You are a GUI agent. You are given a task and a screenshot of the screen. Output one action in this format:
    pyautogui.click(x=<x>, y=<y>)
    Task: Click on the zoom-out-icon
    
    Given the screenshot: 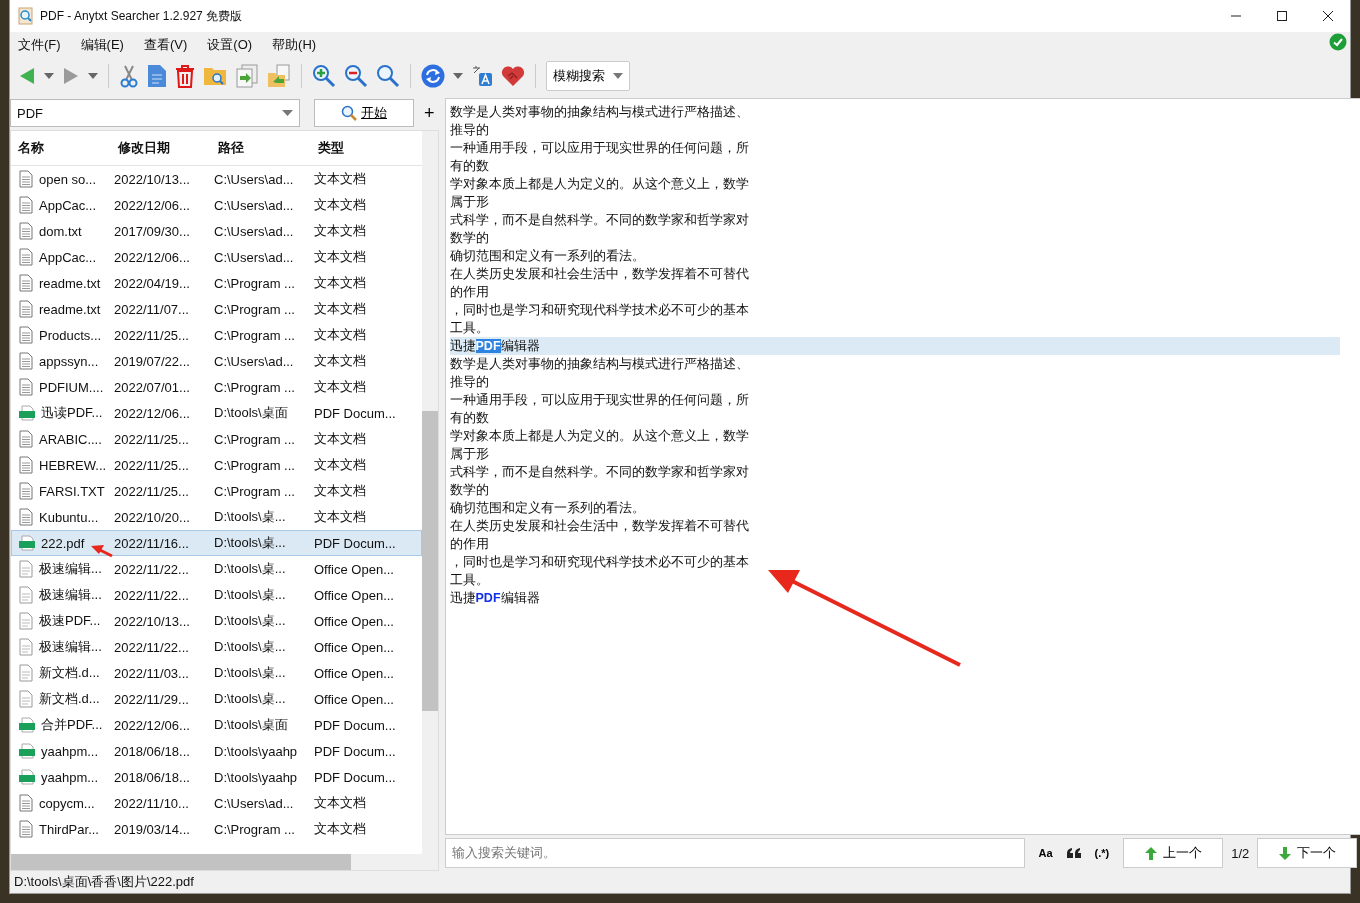 What is the action you would take?
    pyautogui.click(x=356, y=76)
    